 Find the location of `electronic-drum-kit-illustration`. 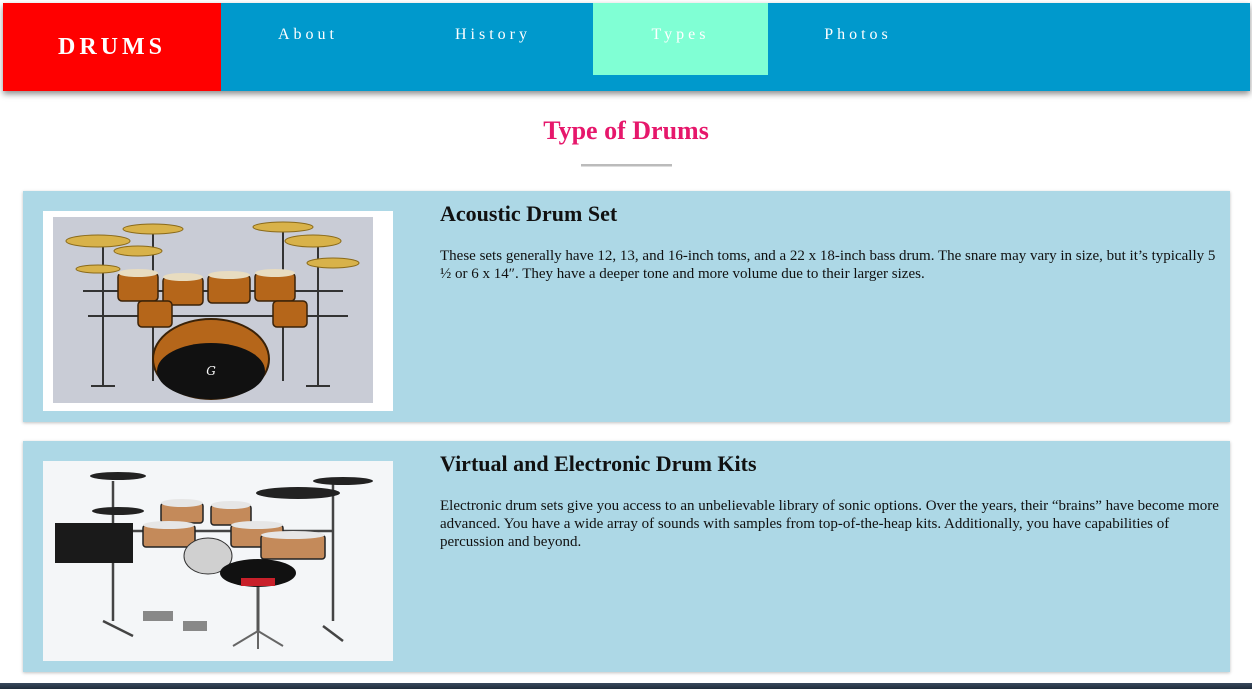

electronic-drum-kit-illustration is located at coordinates (218, 561).